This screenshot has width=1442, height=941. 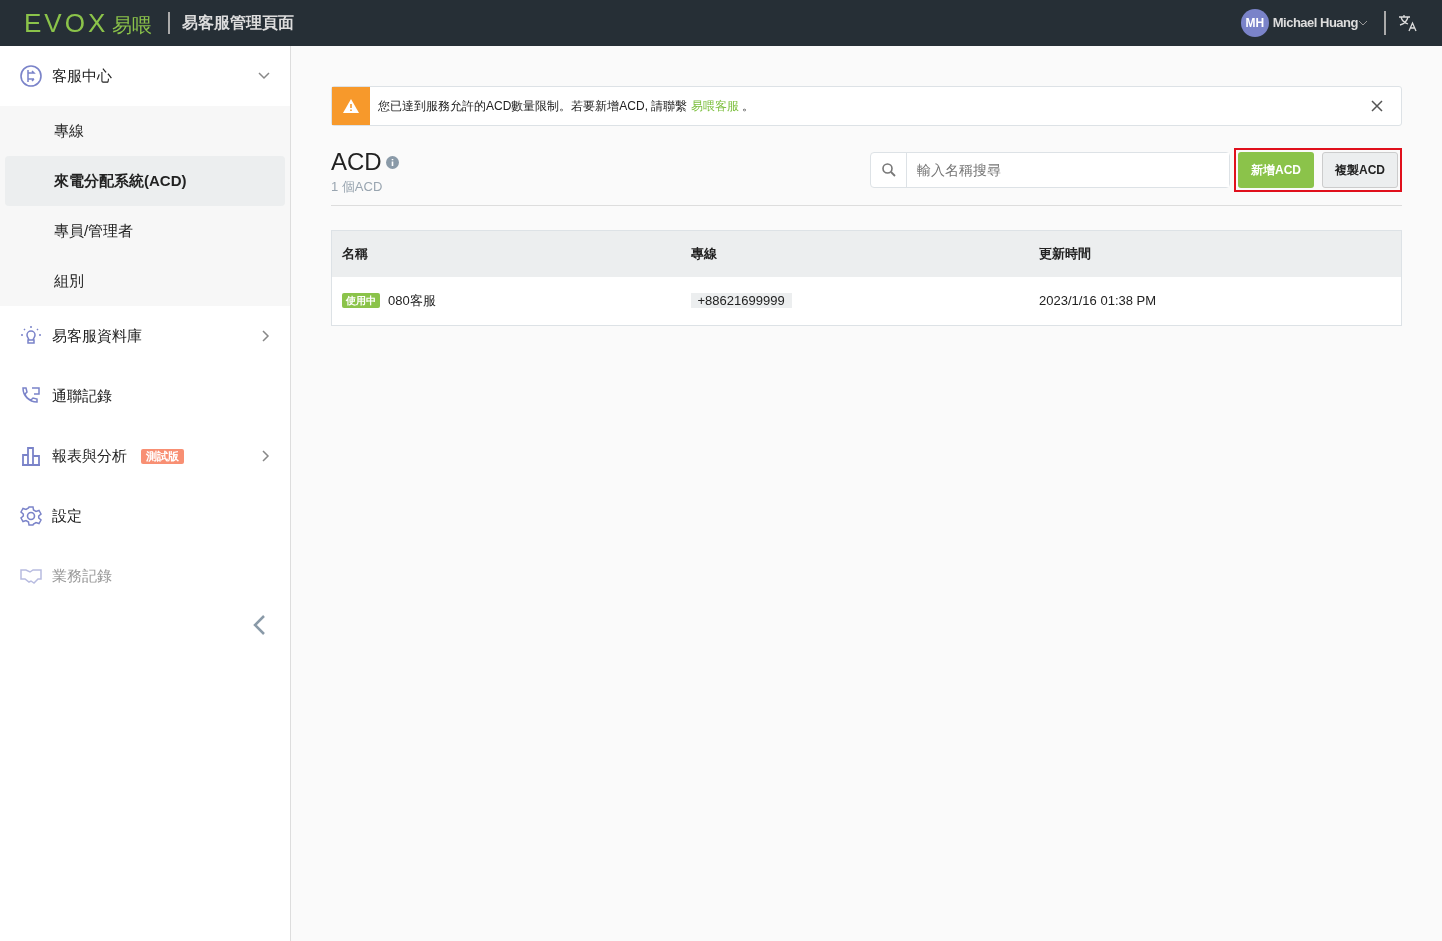 I want to click on table-cell-text: 080客服, so click(x=412, y=300).